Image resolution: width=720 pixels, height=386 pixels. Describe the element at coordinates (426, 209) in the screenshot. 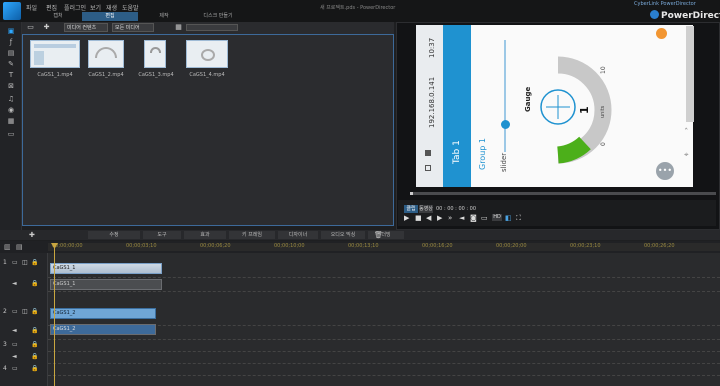

I see `movie-mode-button: 동영상` at that location.